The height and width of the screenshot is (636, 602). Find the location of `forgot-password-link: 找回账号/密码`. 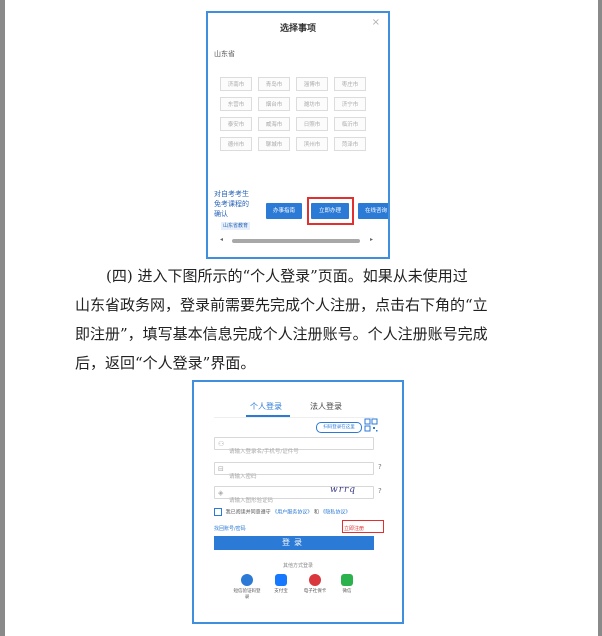

forgot-password-link: 找回账号/密码 is located at coordinates (230, 528).